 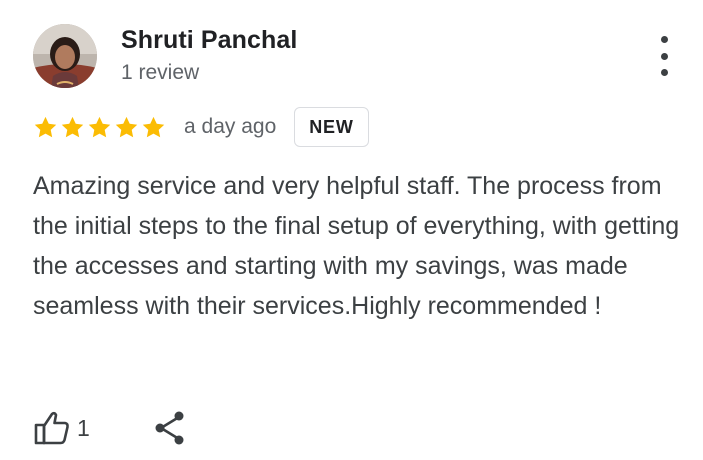 What do you see at coordinates (51, 428) in the screenshot?
I see `thumbs-up-icon` at bounding box center [51, 428].